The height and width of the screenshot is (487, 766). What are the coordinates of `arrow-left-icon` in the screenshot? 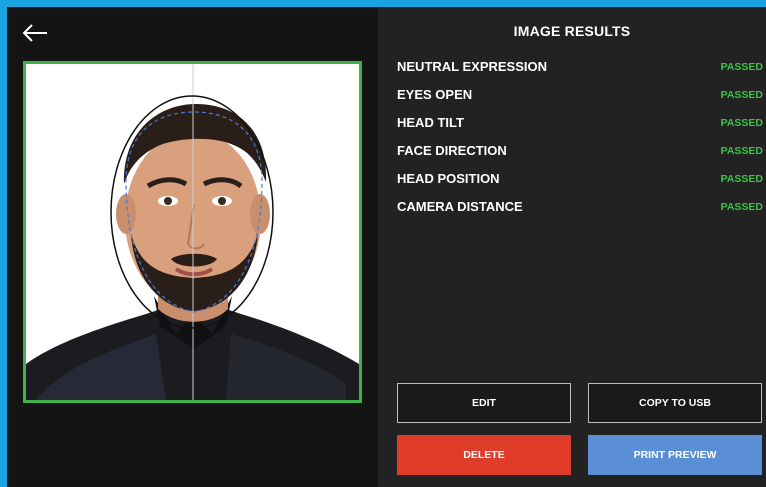 It's located at (34, 33).